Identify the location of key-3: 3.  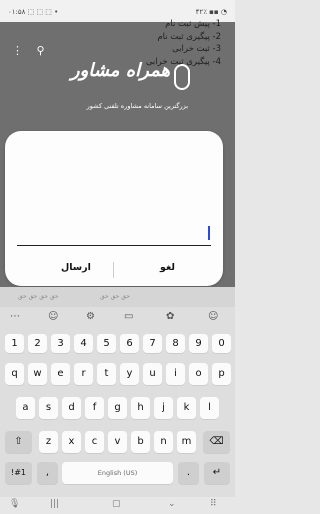
(60, 343).